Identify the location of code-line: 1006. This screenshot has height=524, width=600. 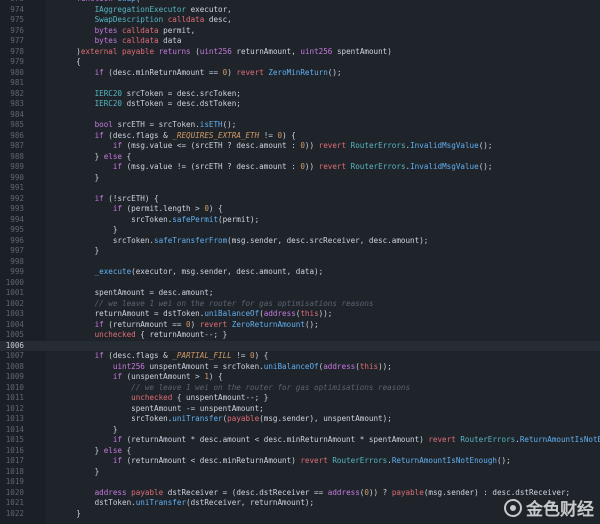
(300, 345).